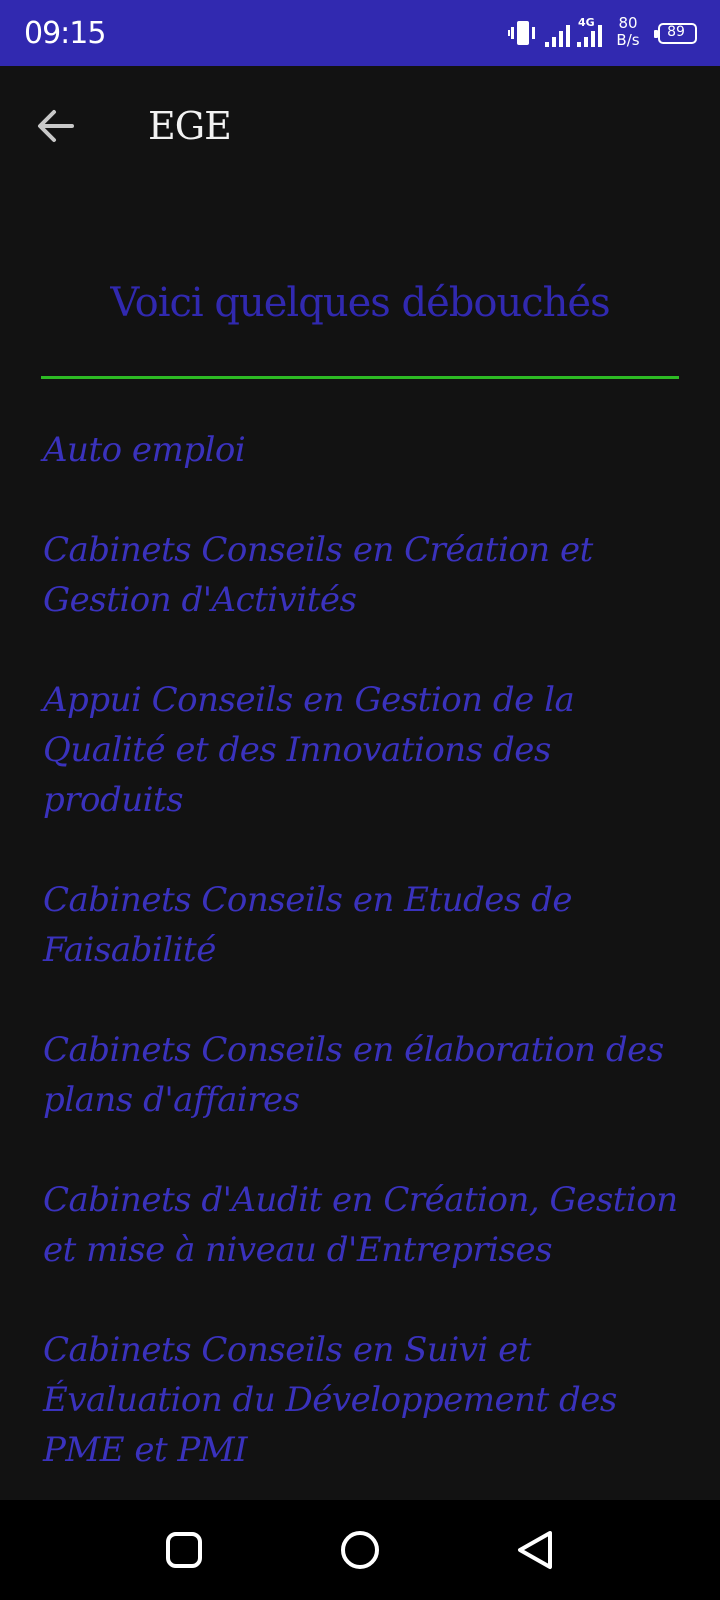 The height and width of the screenshot is (1600, 720). Describe the element at coordinates (360, 377) in the screenshot. I see `divider` at that location.